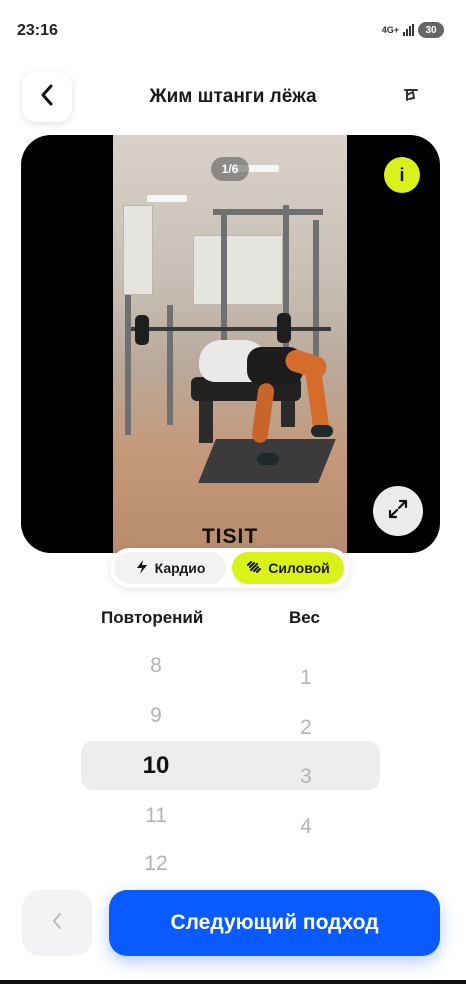 This screenshot has width=466, height=984. What do you see at coordinates (156, 716) in the screenshot?
I see `reps-option: 9` at bounding box center [156, 716].